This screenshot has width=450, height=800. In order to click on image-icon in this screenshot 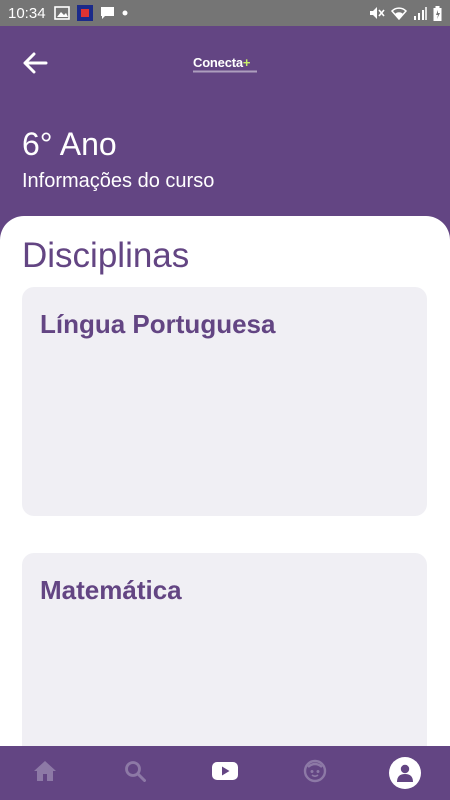, I will do `click(61, 13)`.